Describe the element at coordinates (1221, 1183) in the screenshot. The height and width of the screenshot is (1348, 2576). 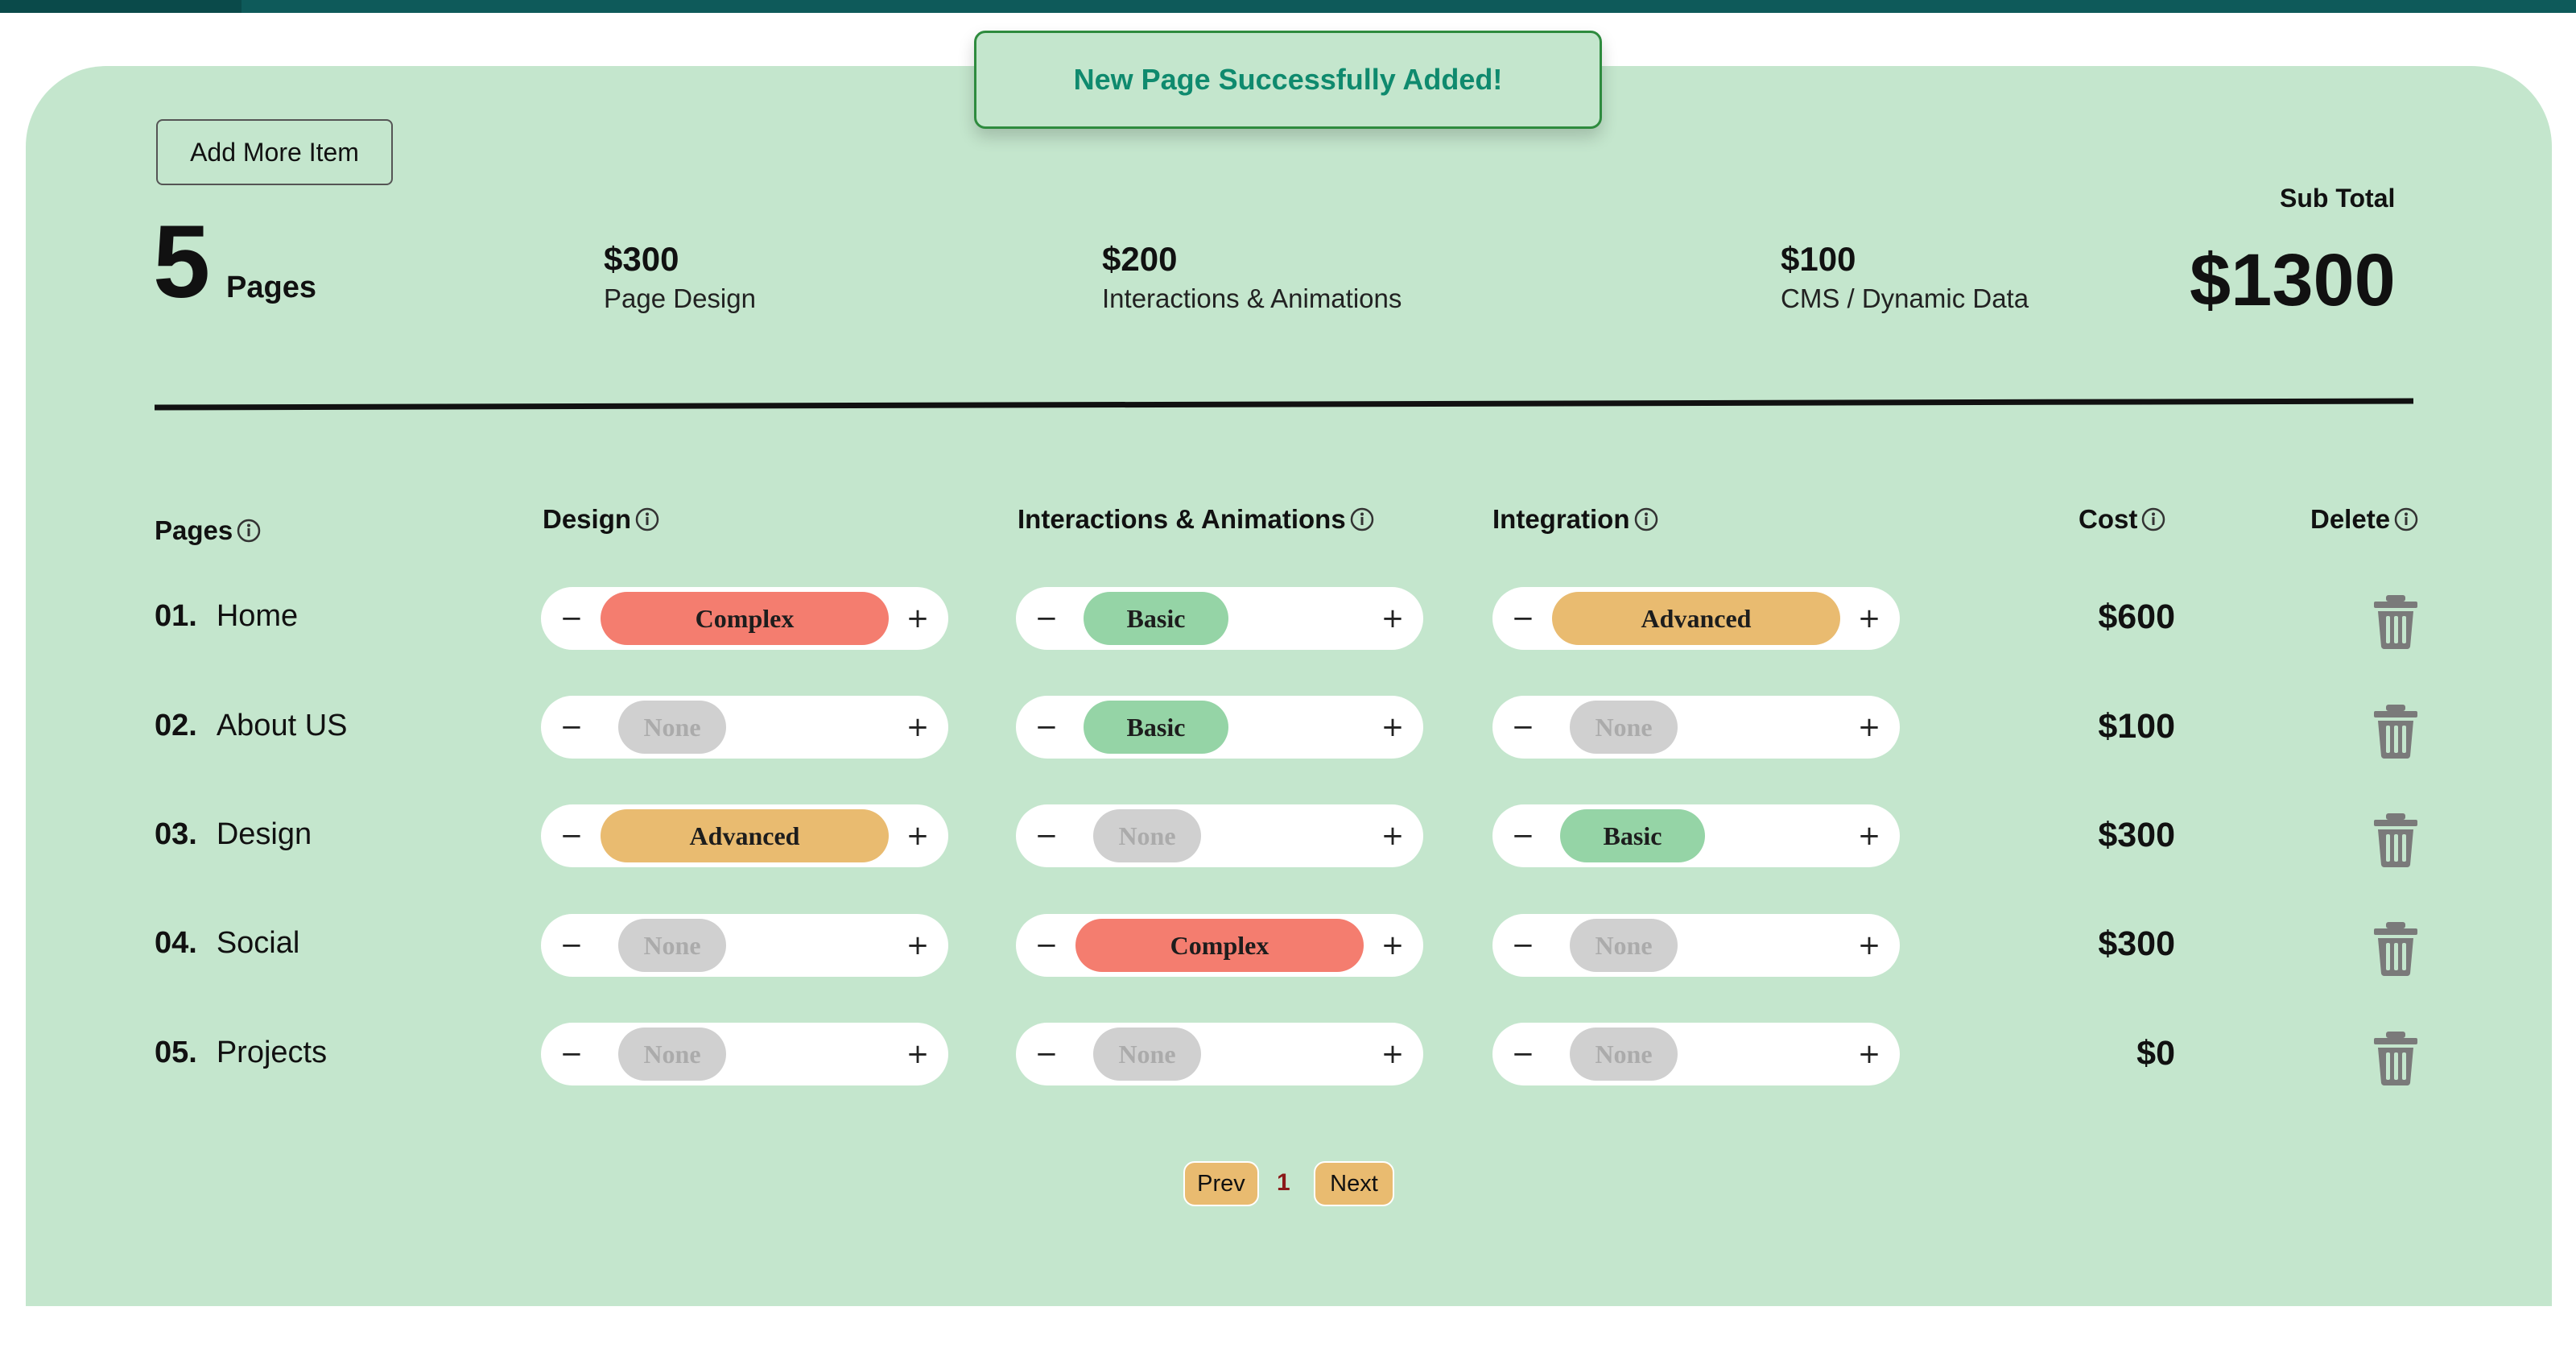
I see `prev-page-button: Prev` at that location.